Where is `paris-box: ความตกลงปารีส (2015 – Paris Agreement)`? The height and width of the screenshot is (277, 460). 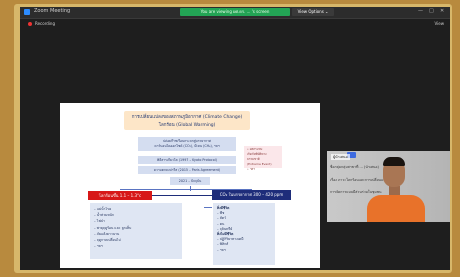
paris-box: ความตกลงปารีส (2015 – Paris Agreement) is located at coordinates (187, 170).